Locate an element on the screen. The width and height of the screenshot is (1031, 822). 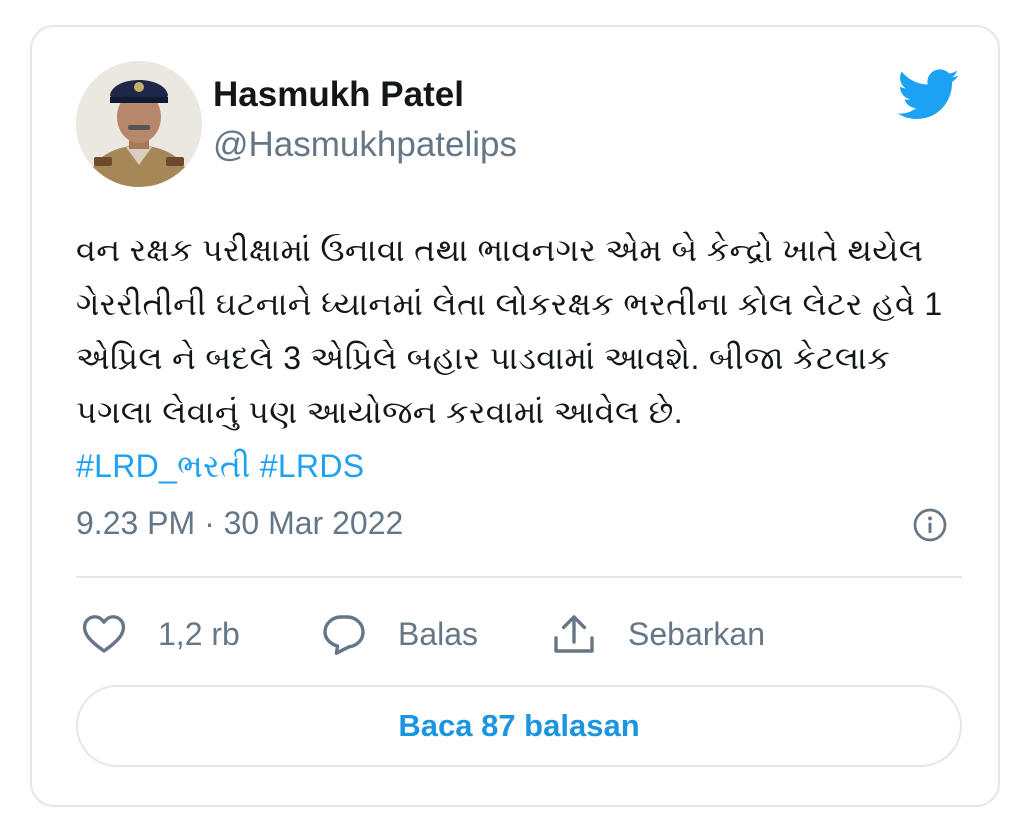
divider is located at coordinates (519, 577).